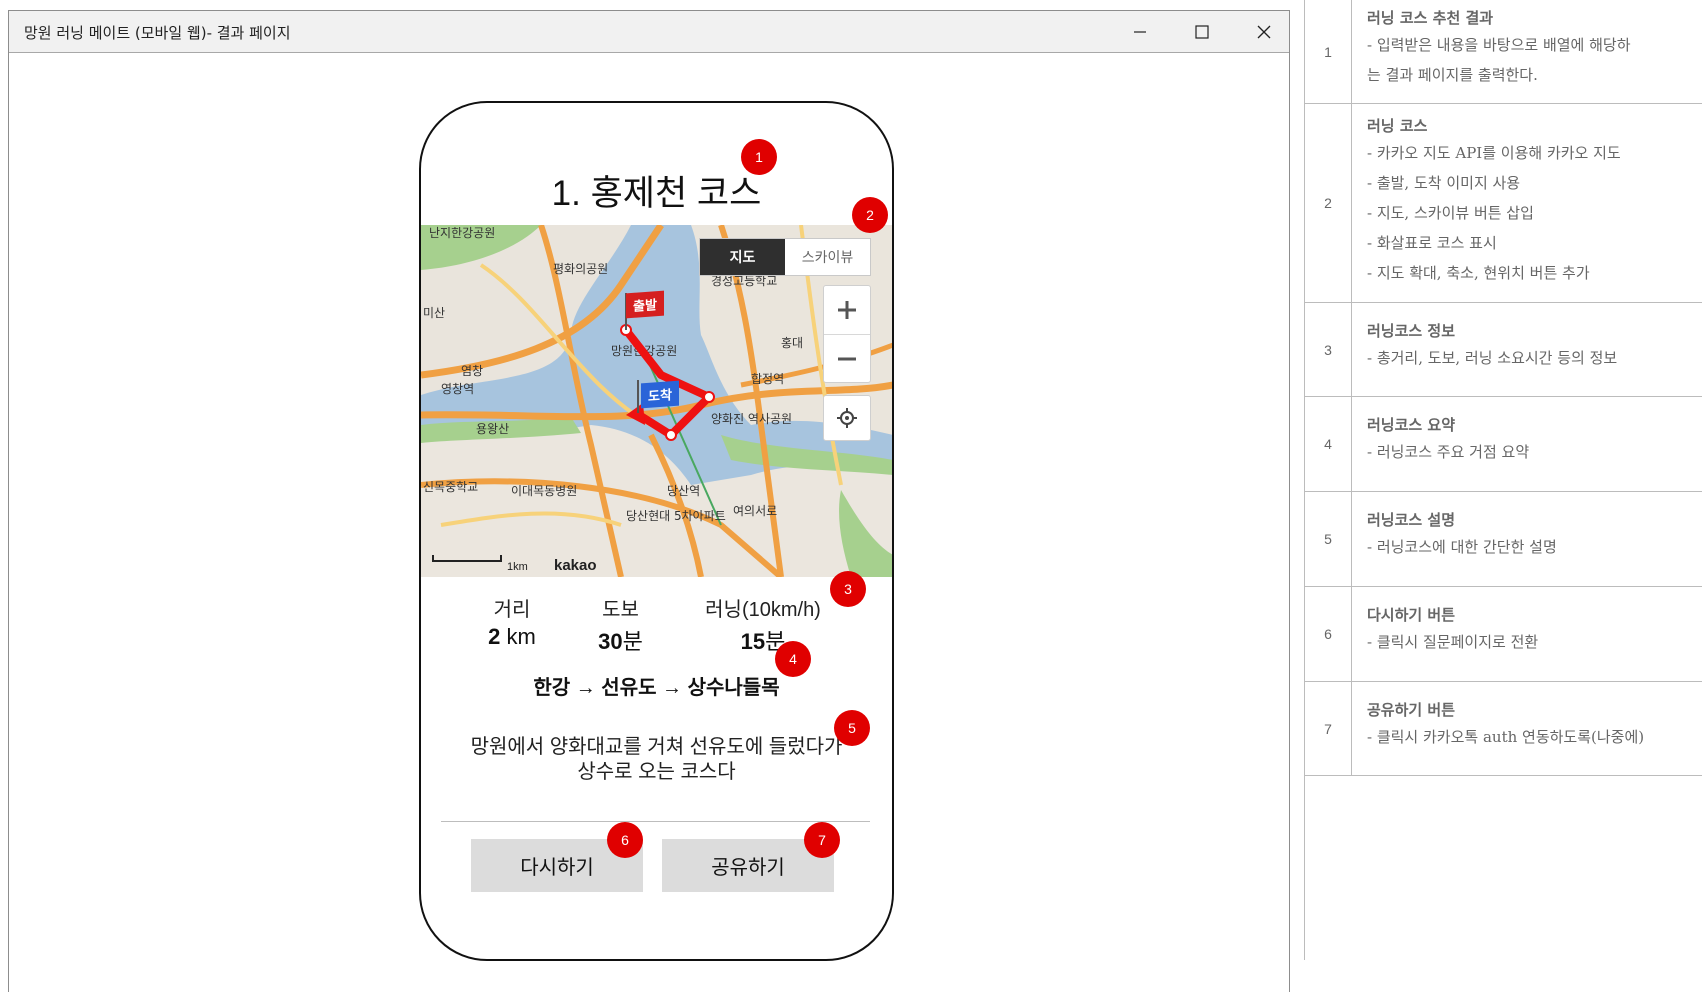 This screenshot has height=992, width=1702. I want to click on note-line: - 출발, 도착 이미지 사용, so click(1444, 183).